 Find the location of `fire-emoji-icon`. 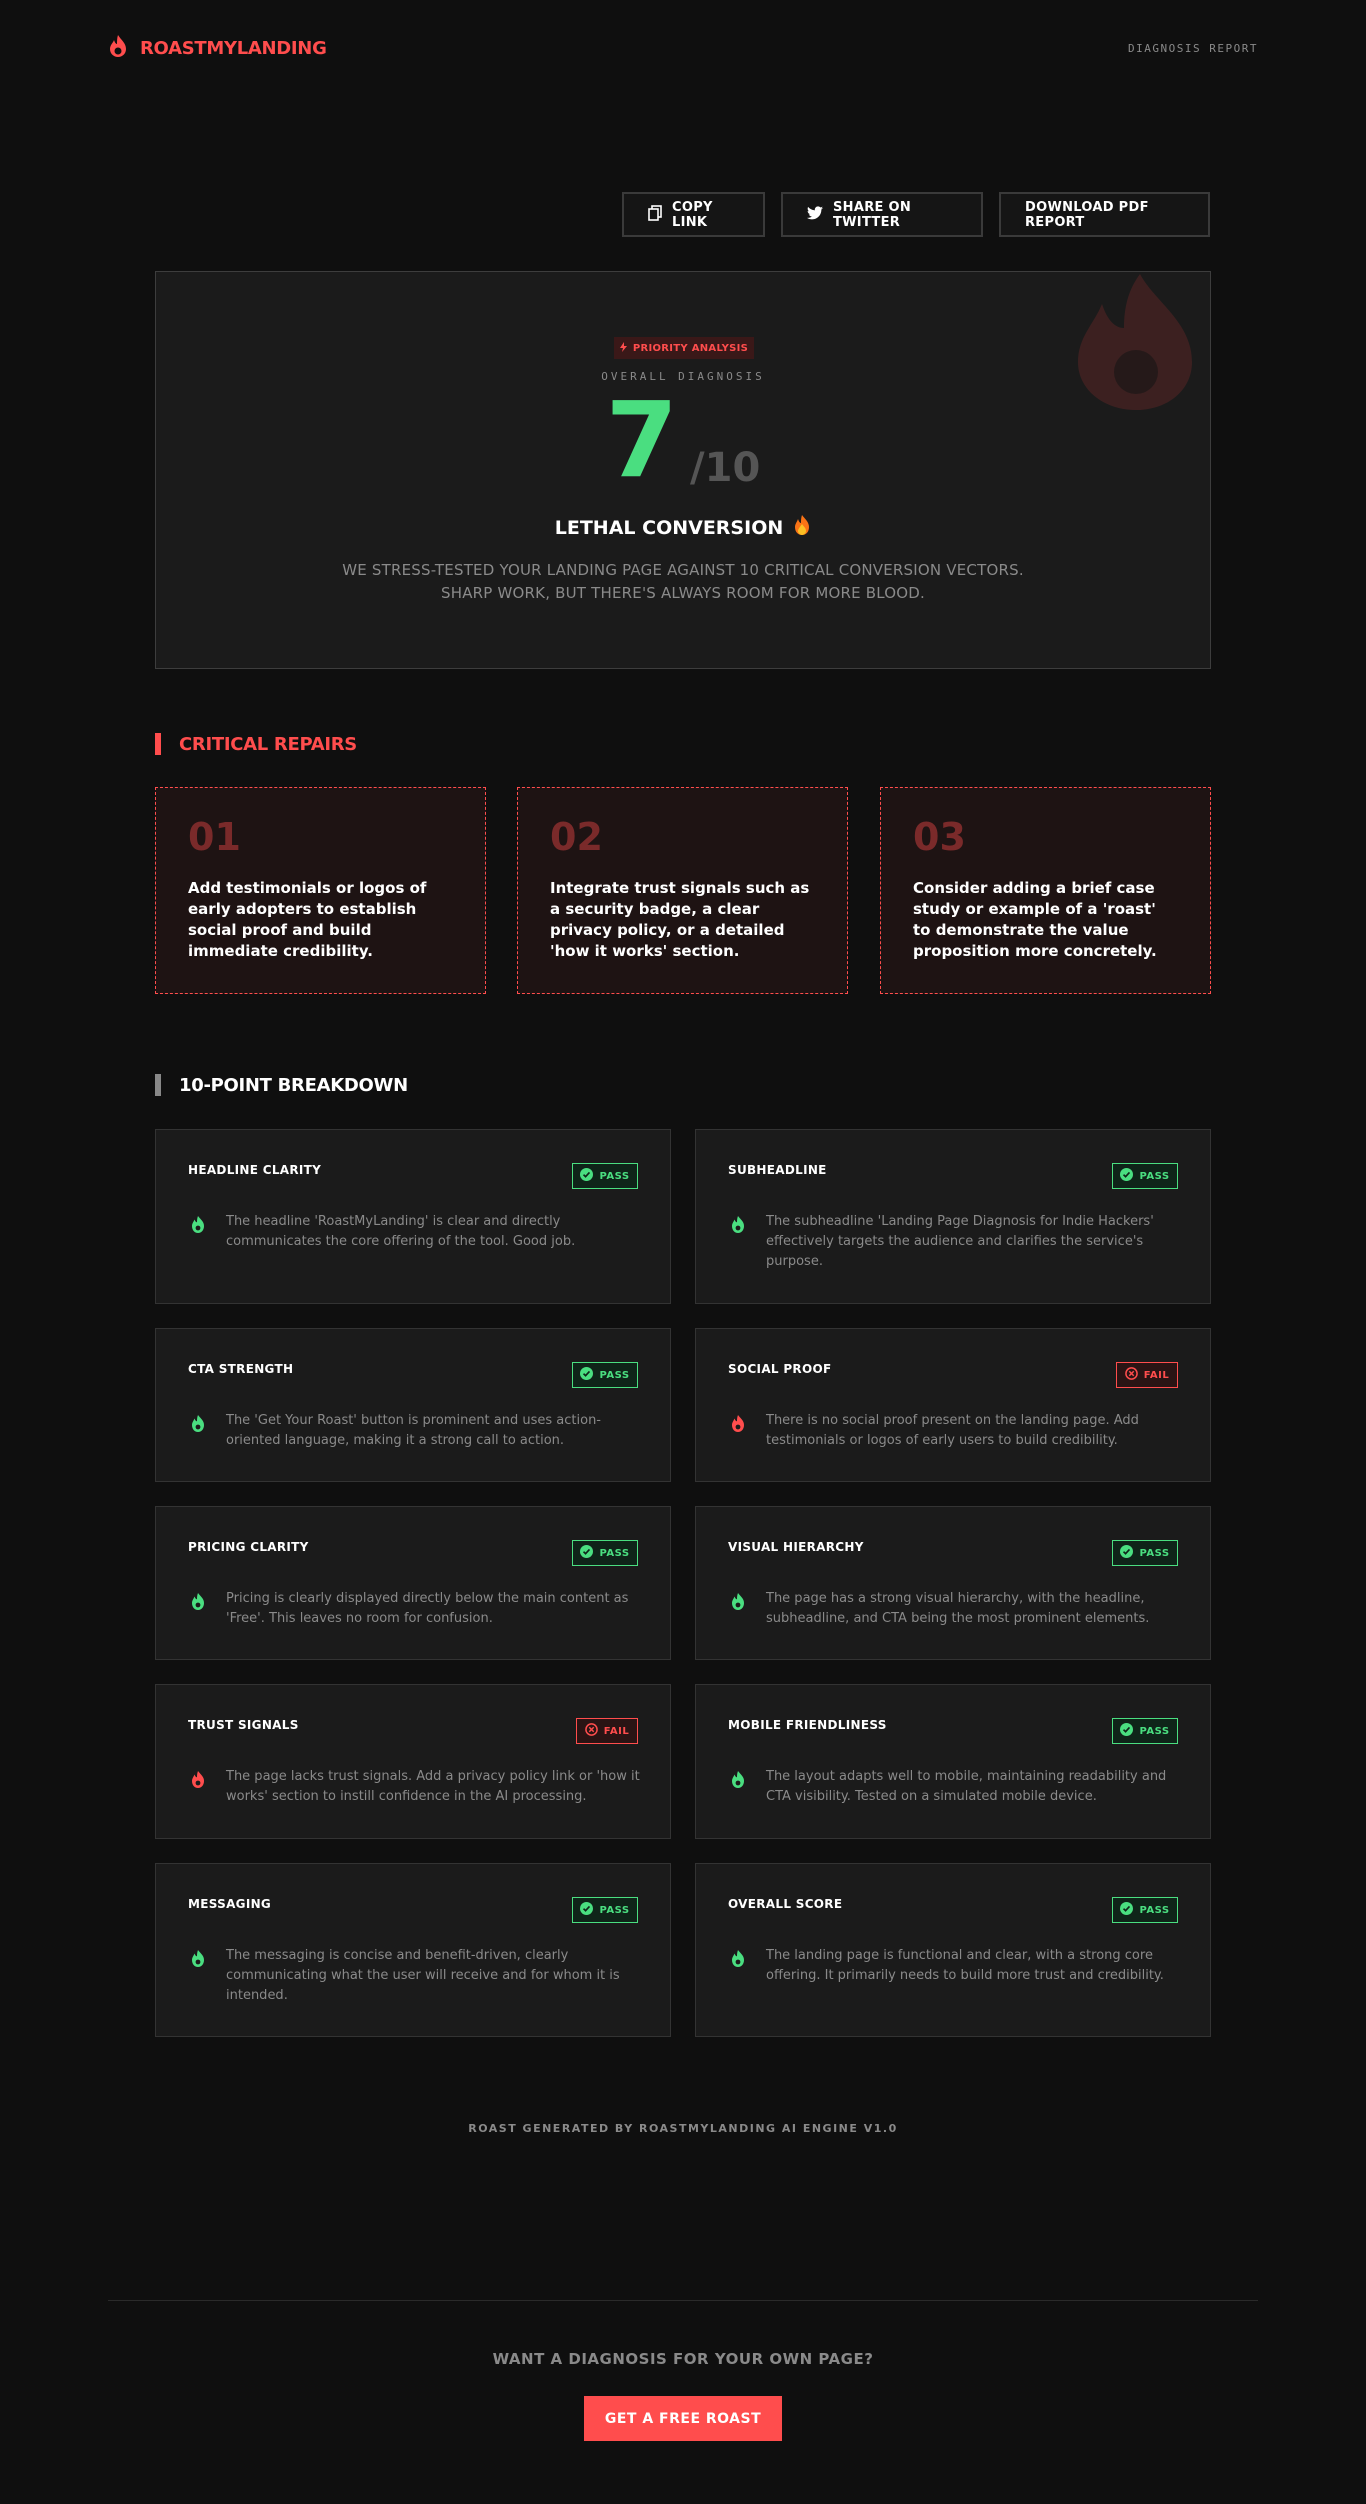

fire-emoji-icon is located at coordinates (802, 527).